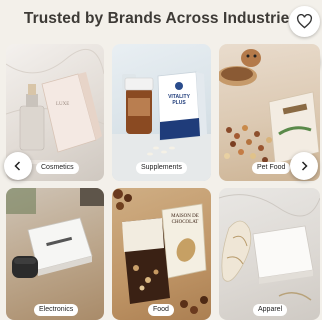 This screenshot has height=320, width=322. What do you see at coordinates (57, 168) in the screenshot?
I see `tile-label-cosmetics: Cosmetics` at bounding box center [57, 168].